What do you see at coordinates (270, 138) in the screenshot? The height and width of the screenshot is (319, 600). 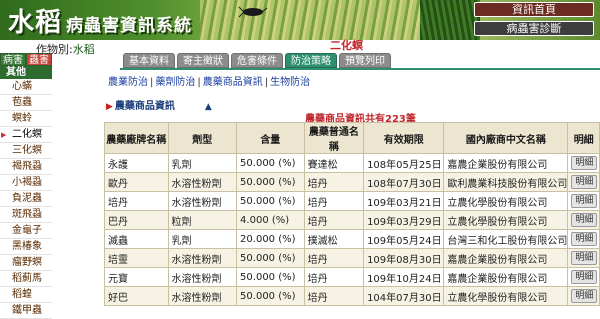 I see `col-content: 含量` at bounding box center [270, 138].